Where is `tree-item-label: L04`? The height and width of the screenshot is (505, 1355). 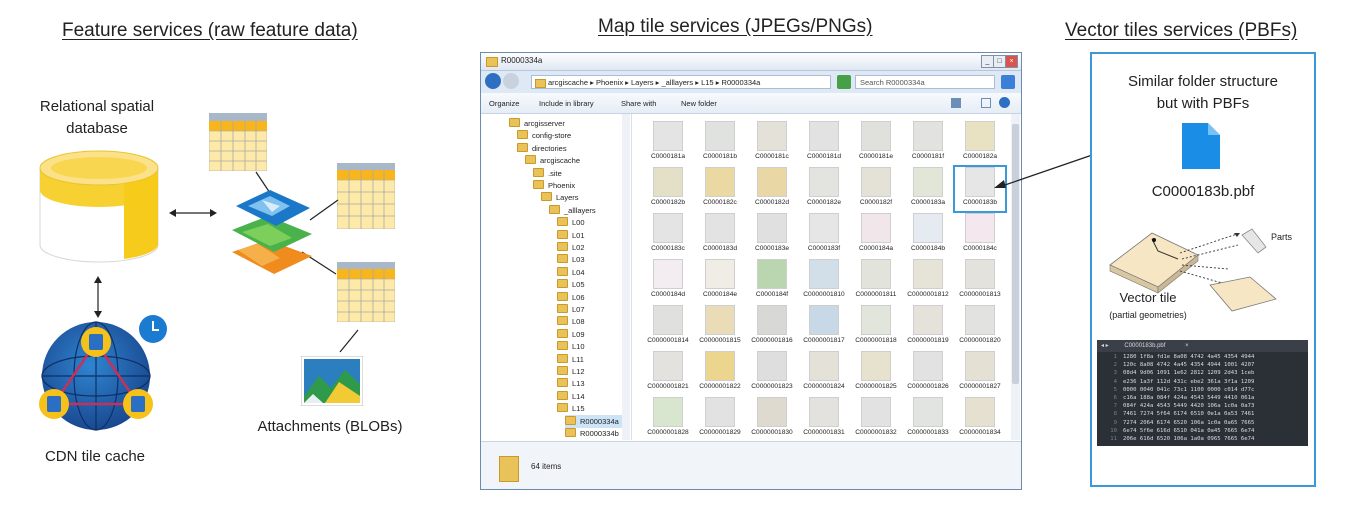 tree-item-label: L04 is located at coordinates (578, 272).